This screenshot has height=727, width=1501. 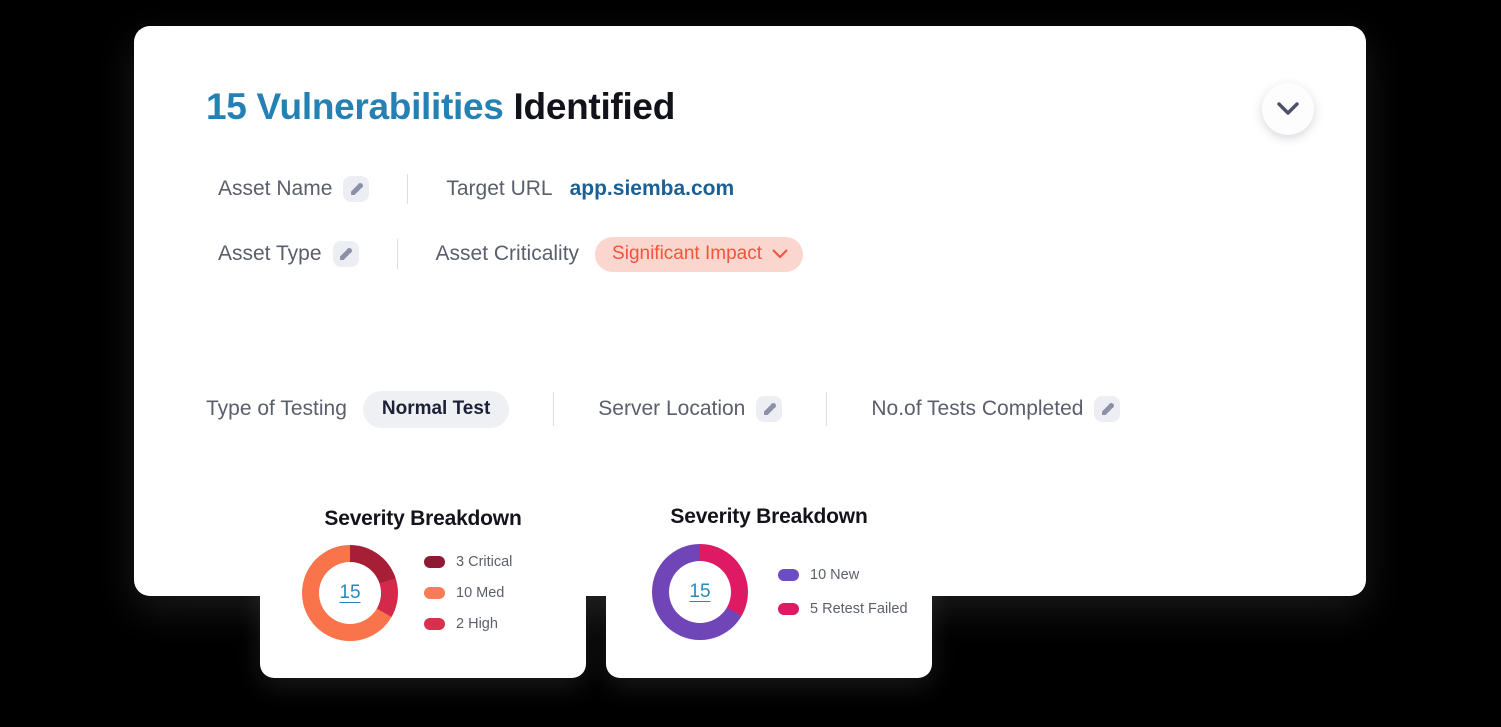 I want to click on type-of-testing-label: Type of Testing, so click(x=276, y=408).